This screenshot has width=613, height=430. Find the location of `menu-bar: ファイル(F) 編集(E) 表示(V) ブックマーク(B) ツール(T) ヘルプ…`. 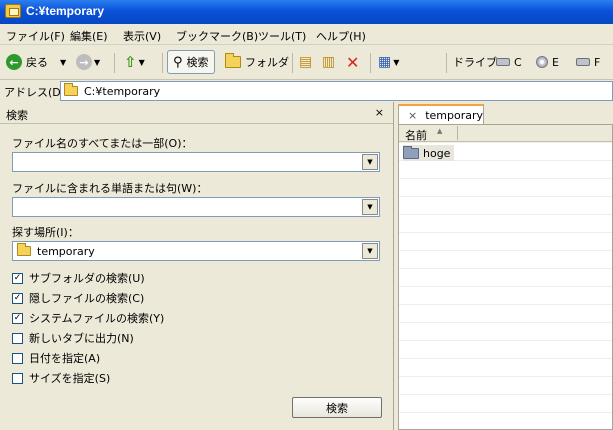

menu-bar: ファイル(F) 編集(E) 表示(V) ブックマーク(B) ツール(T) ヘルプ… is located at coordinates (306, 34).